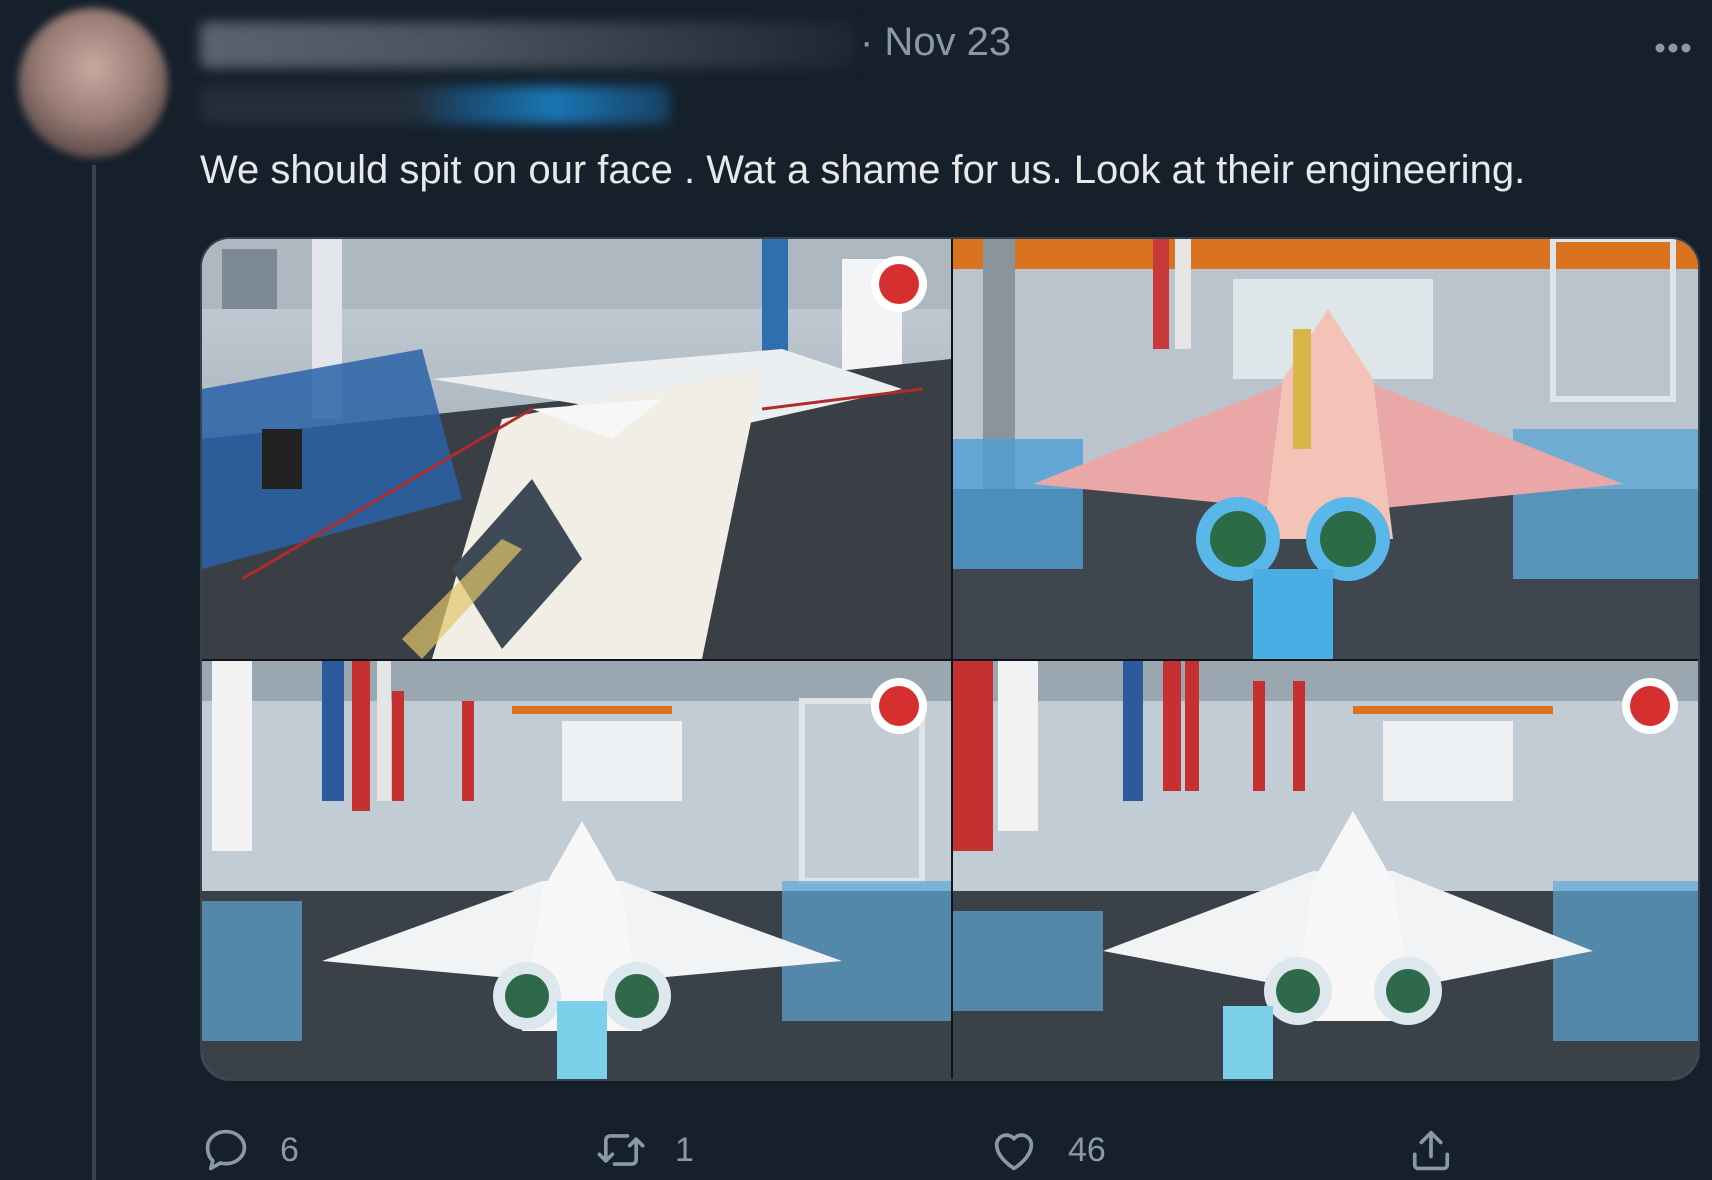  I want to click on author-name-redacted, so click(527, 45).